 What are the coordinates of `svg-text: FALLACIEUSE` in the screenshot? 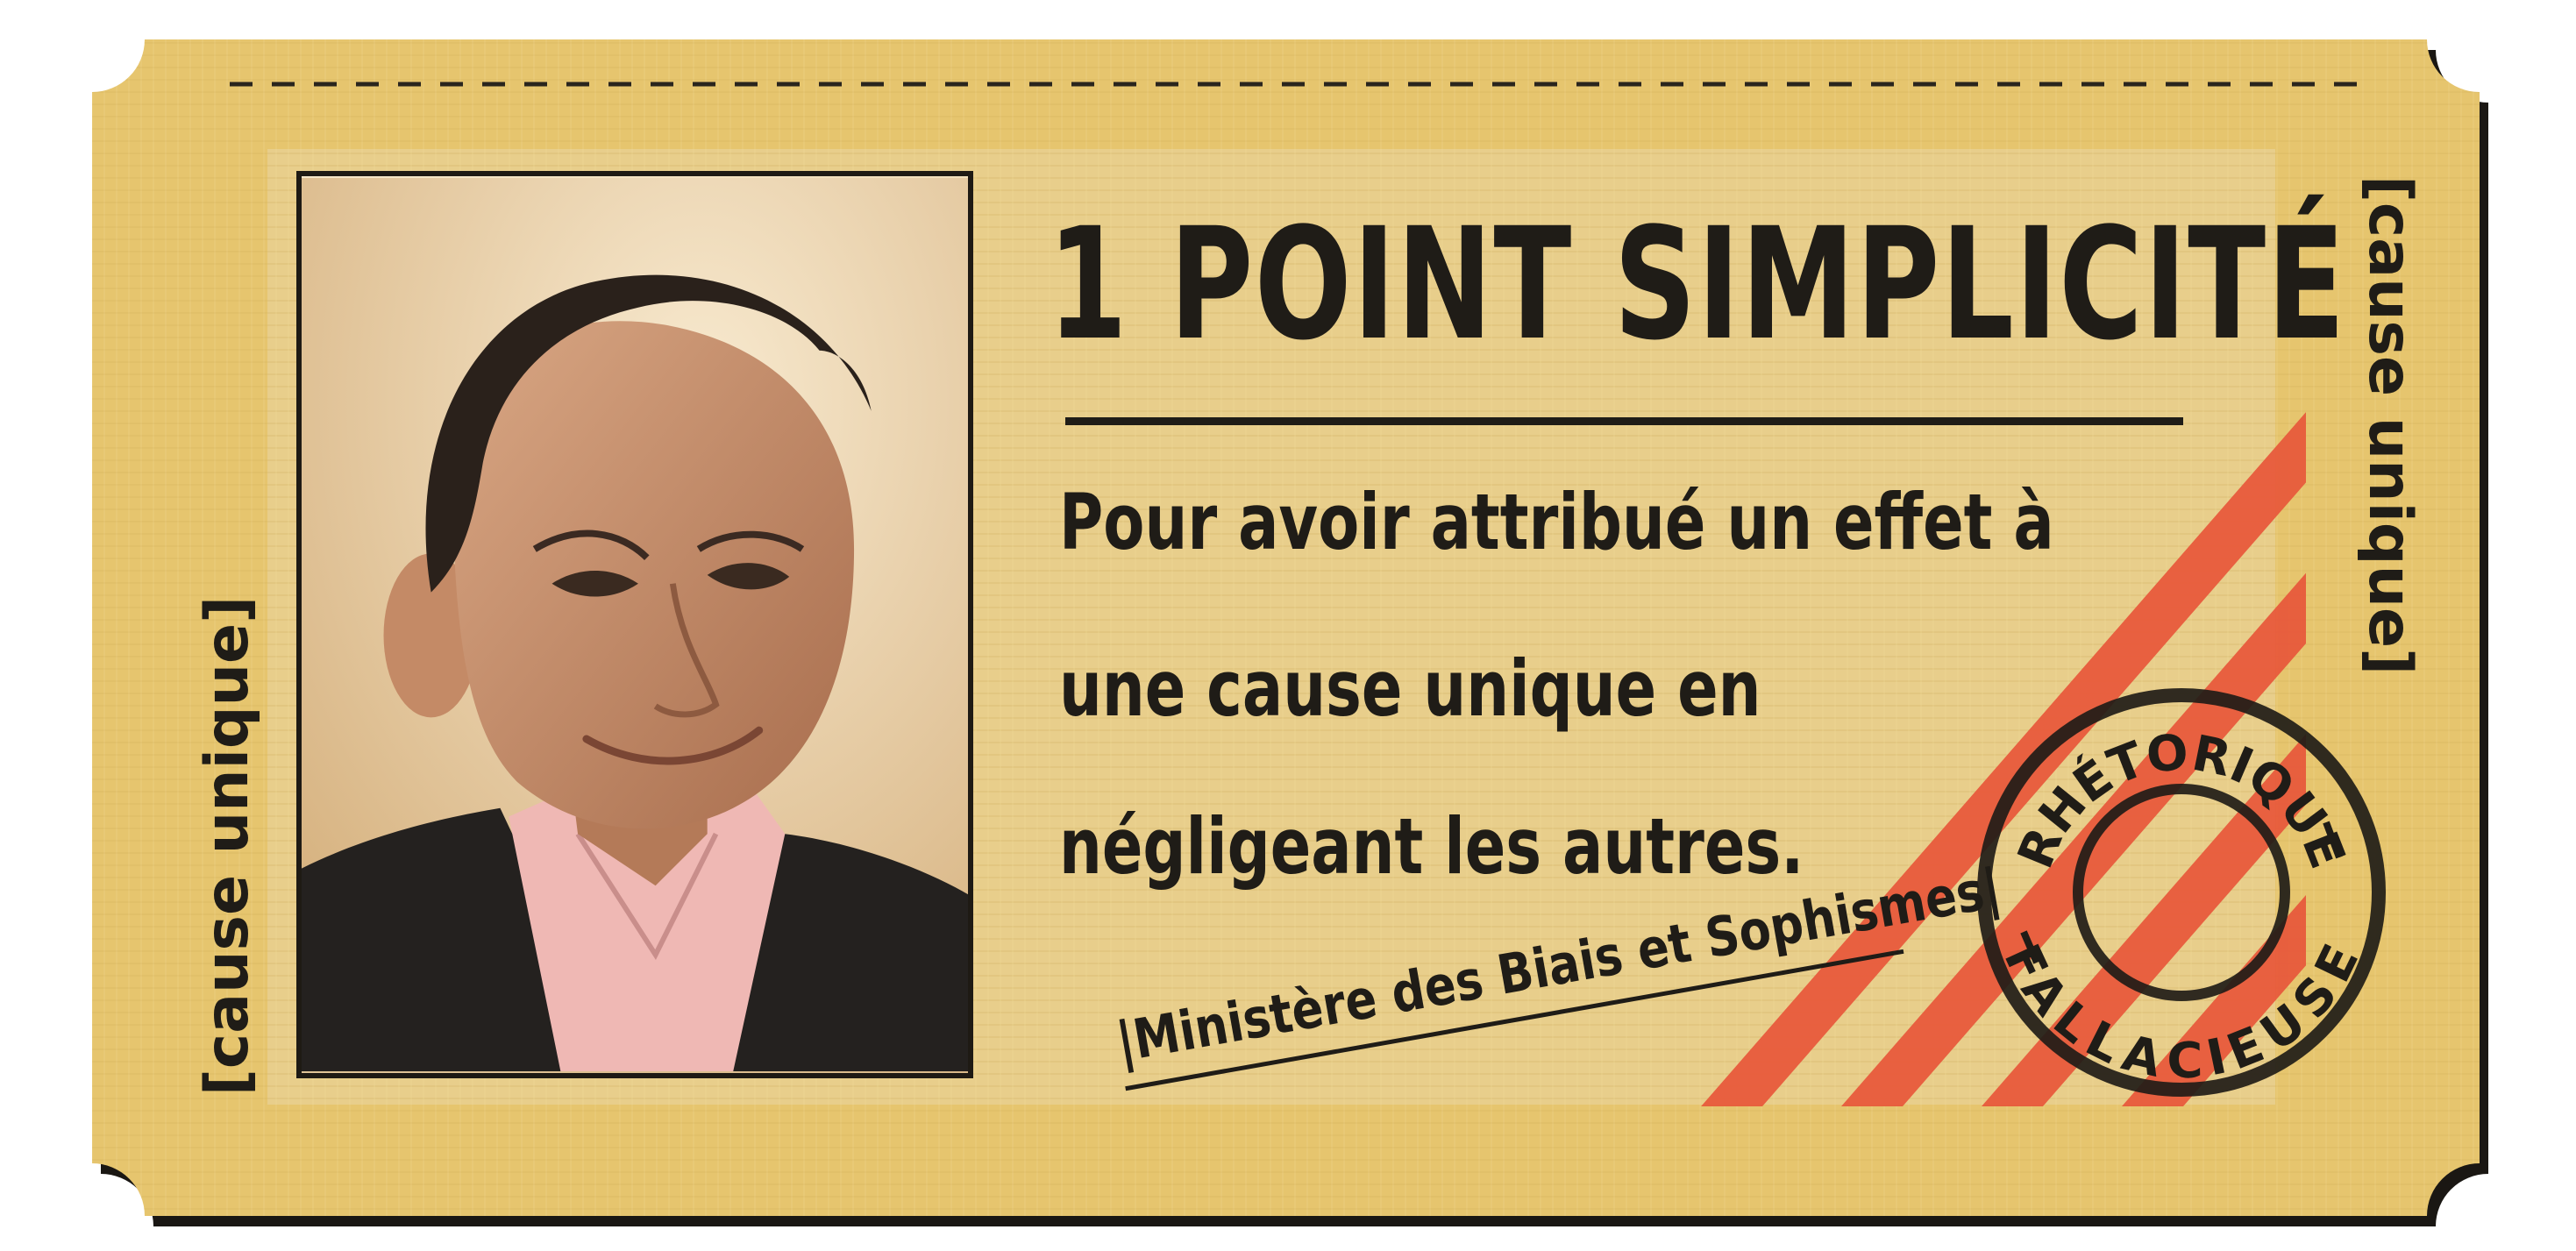 It's located at (2181, 1013).